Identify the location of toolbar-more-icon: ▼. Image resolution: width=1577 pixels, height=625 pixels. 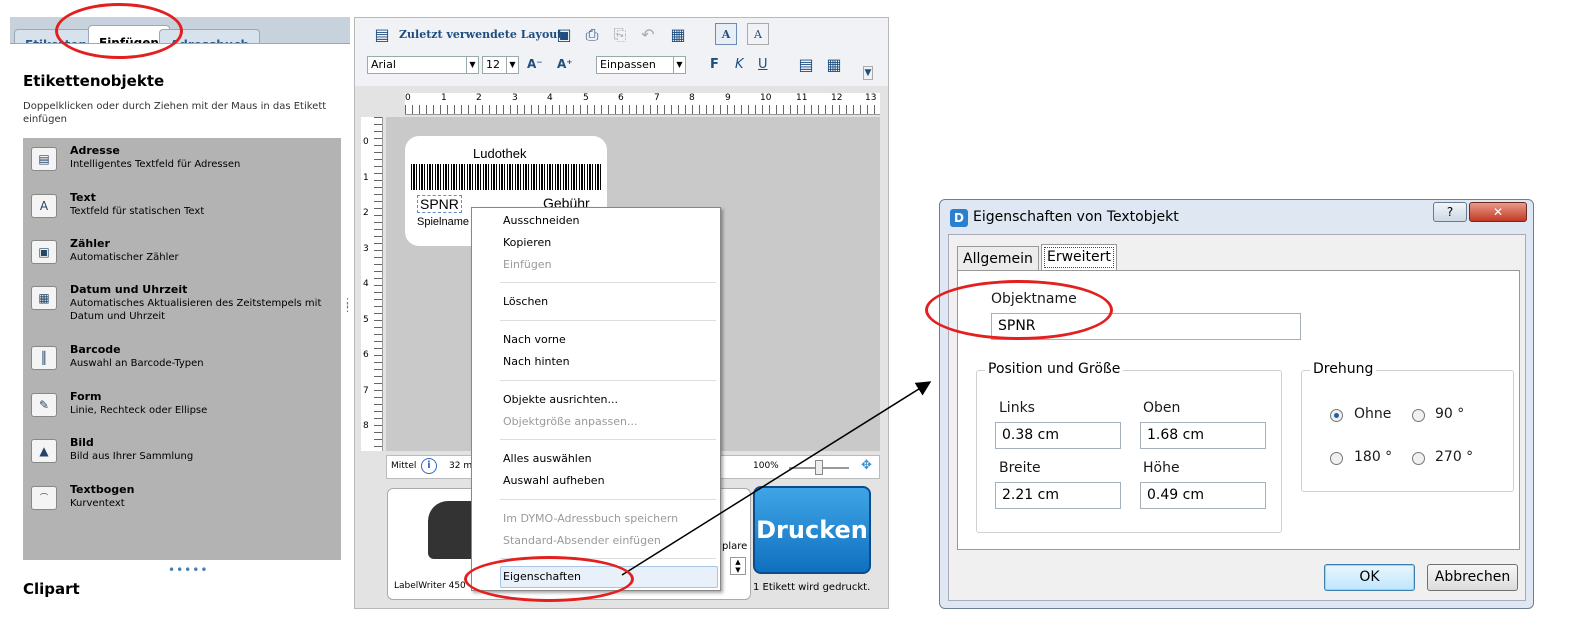
(868, 73).